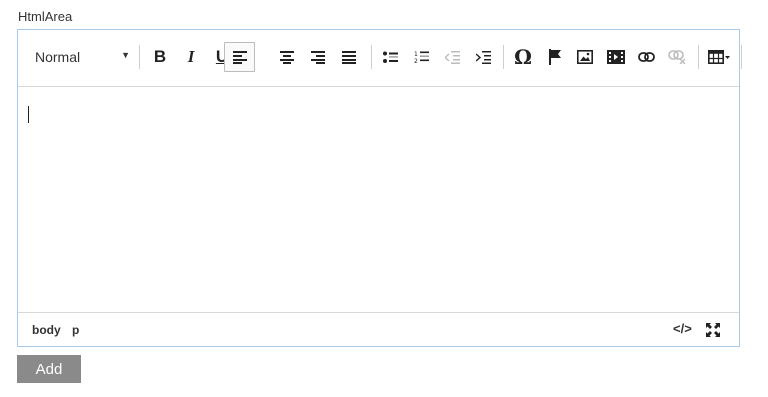  I want to click on italic-button: I, so click(191, 57).